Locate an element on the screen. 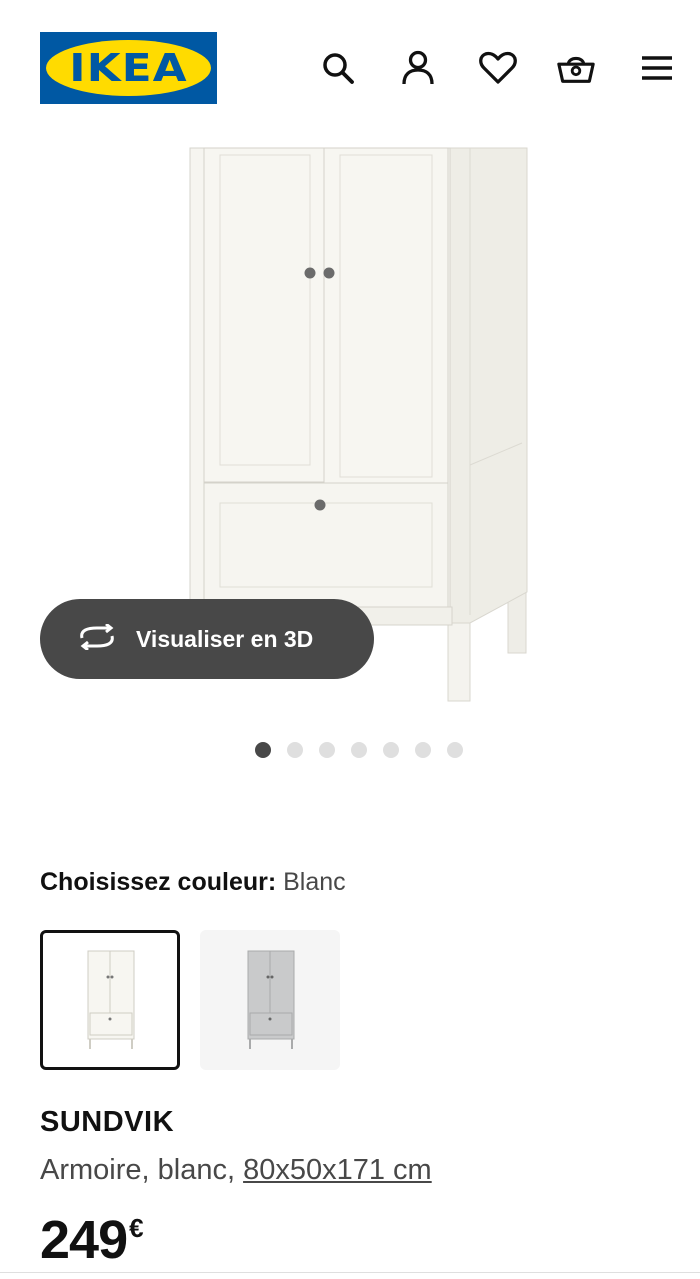  price-integer: 249 is located at coordinates (84, 1240).